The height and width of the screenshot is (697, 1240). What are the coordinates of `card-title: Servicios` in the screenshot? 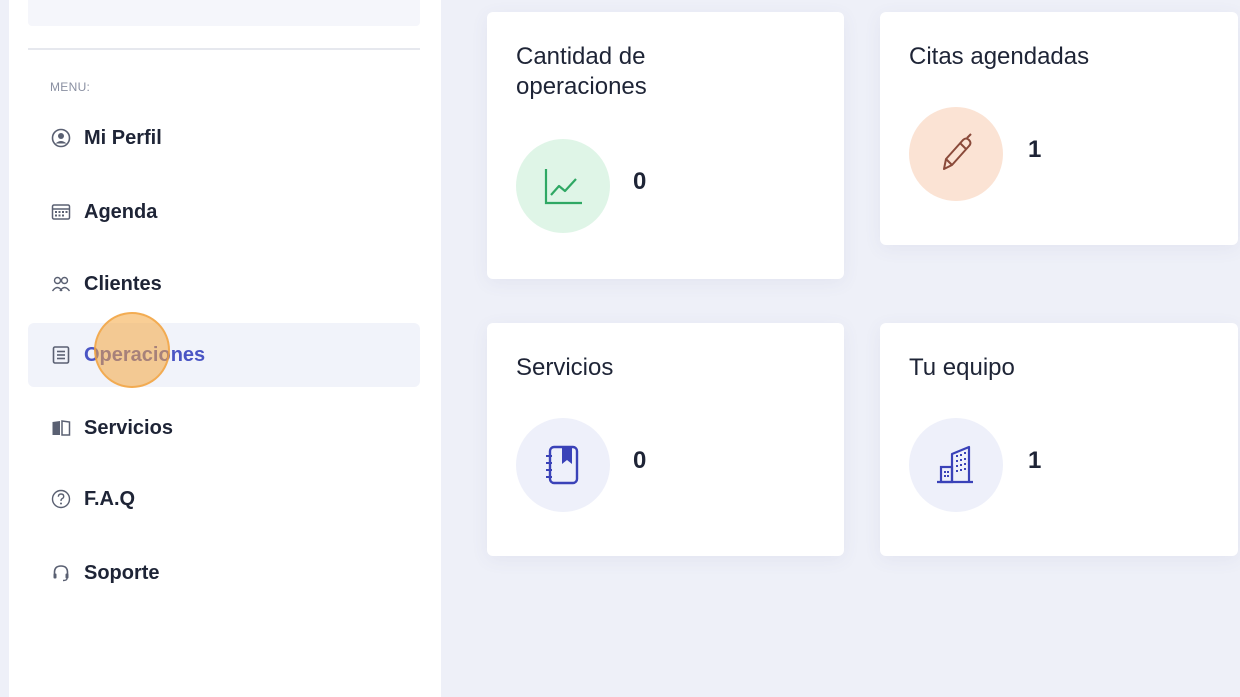 It's located at (565, 367).